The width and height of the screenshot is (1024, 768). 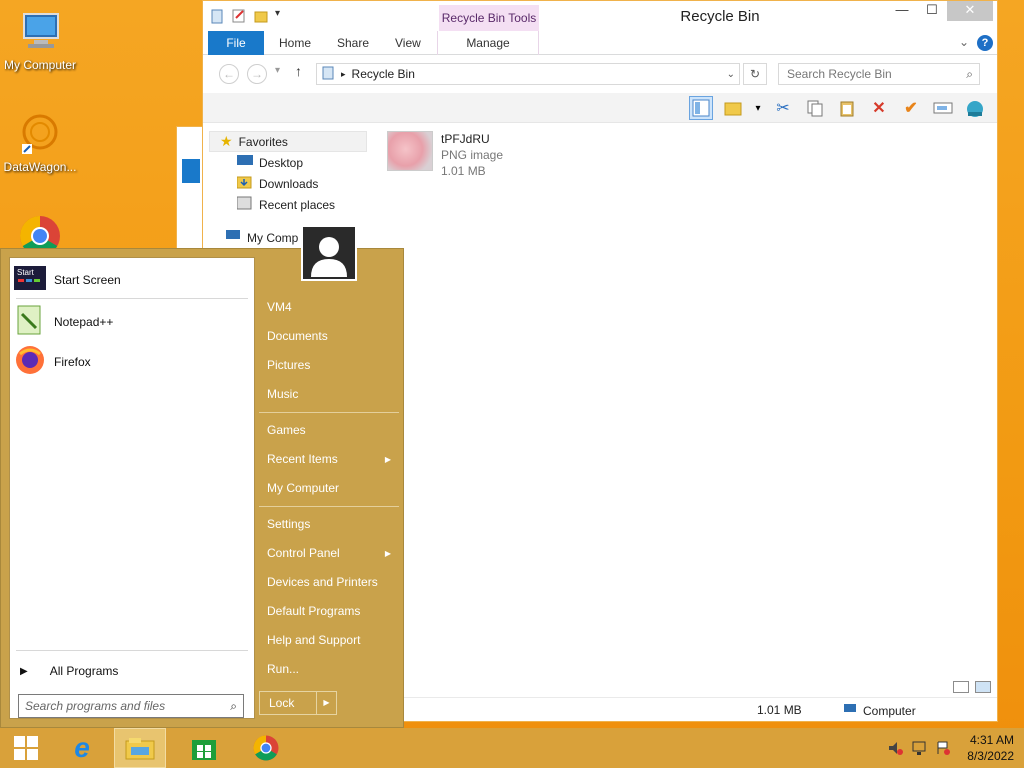 I want to click on rename-icon, so click(x=943, y=108).